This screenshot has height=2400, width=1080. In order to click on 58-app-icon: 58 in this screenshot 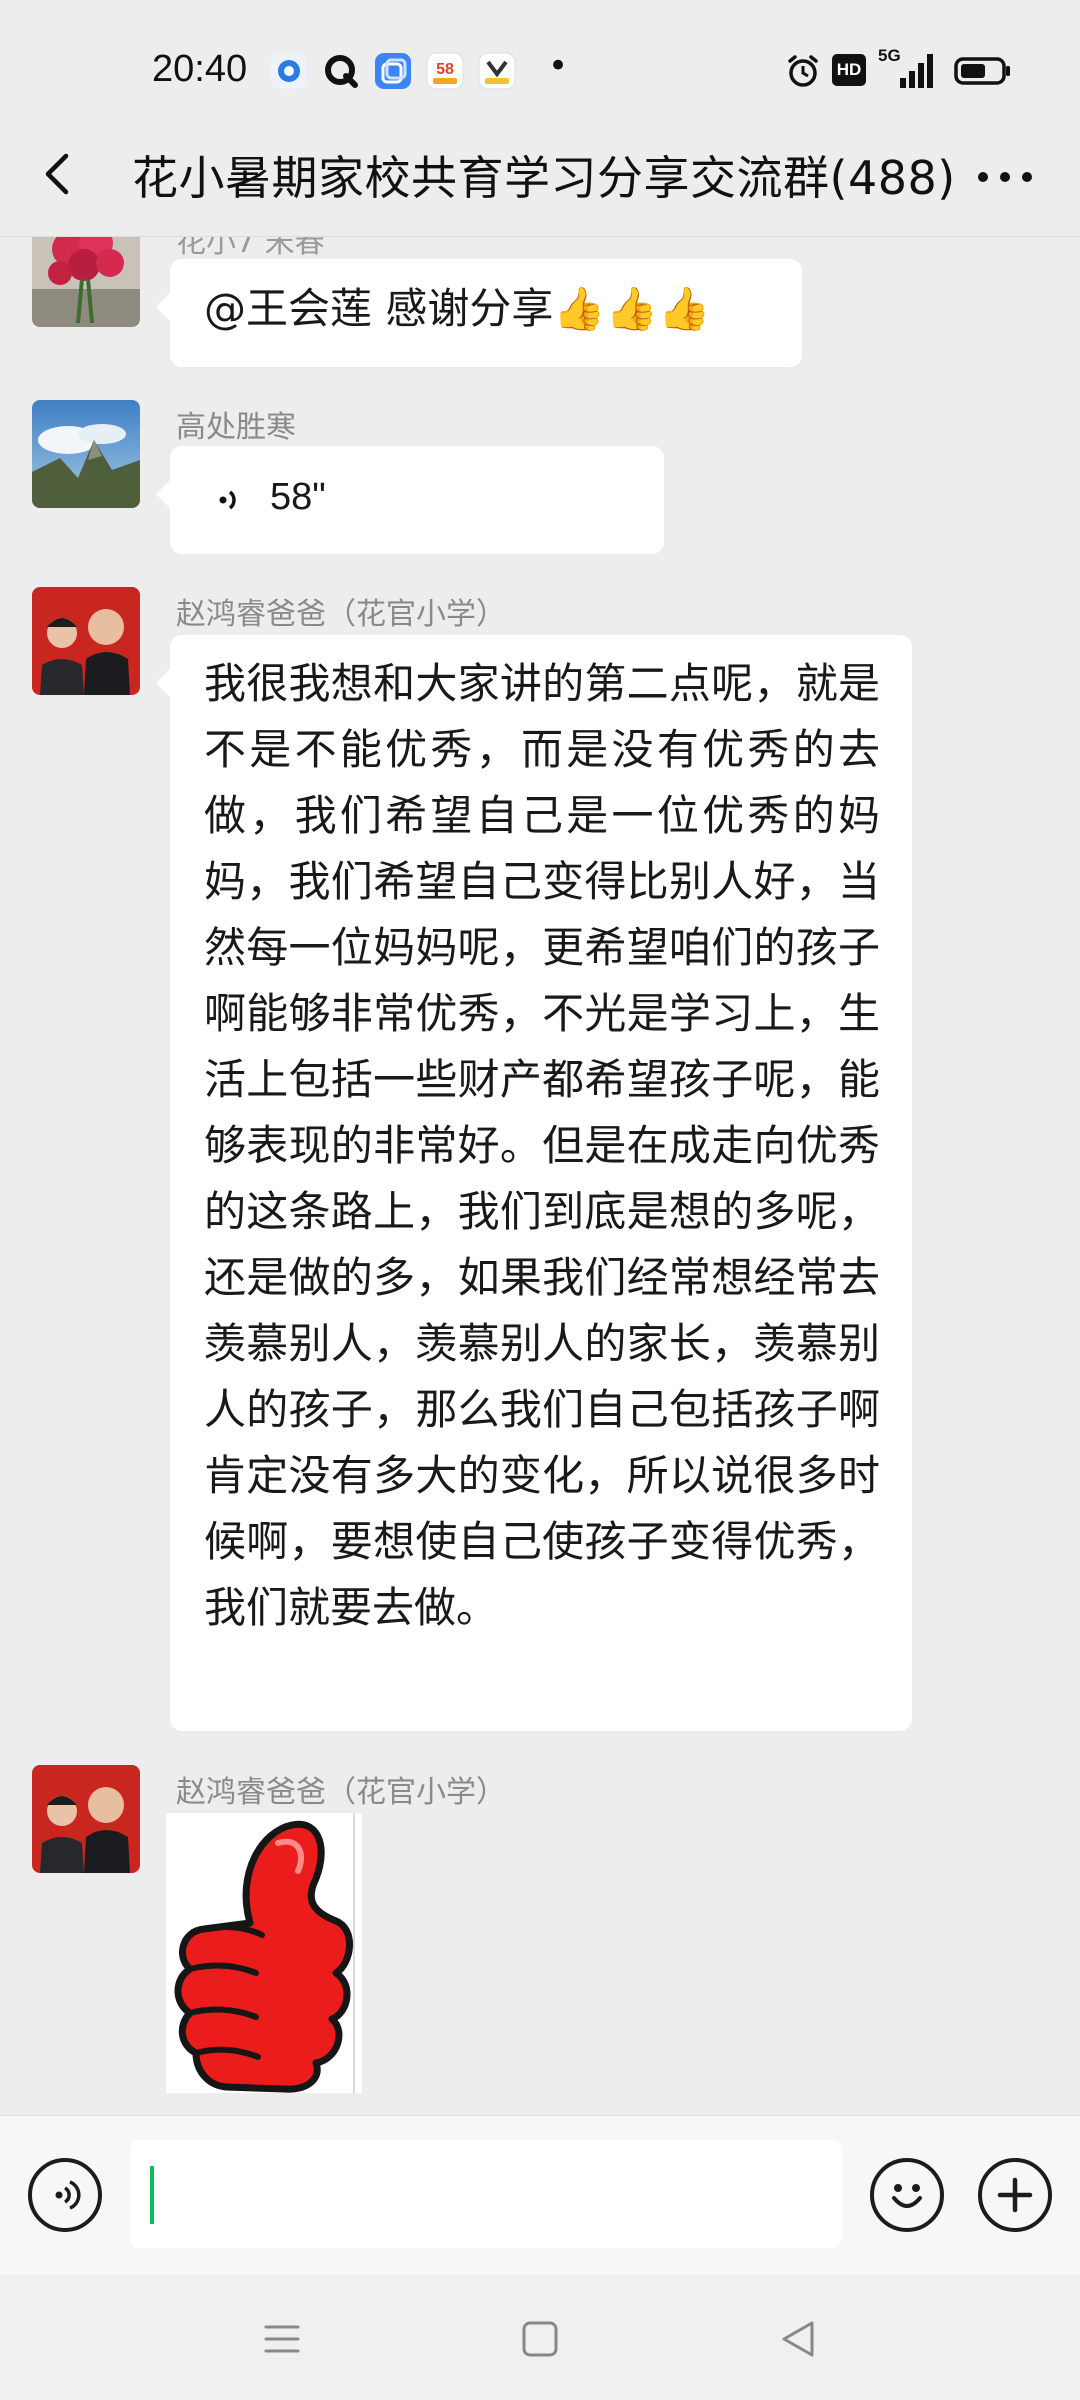, I will do `click(445, 71)`.